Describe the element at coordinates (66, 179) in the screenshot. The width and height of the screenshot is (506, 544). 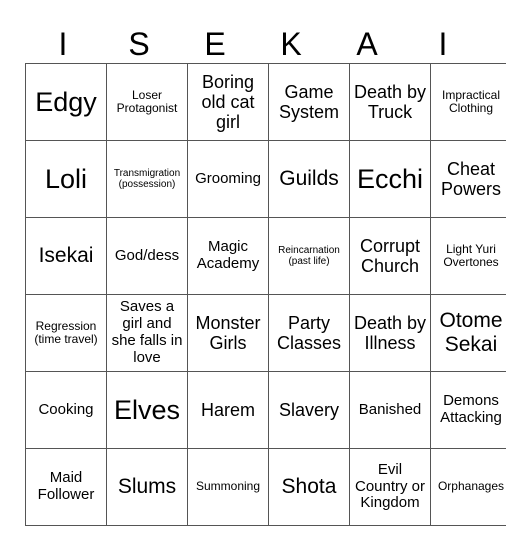
I see `bingo-cell: Loli` at that location.